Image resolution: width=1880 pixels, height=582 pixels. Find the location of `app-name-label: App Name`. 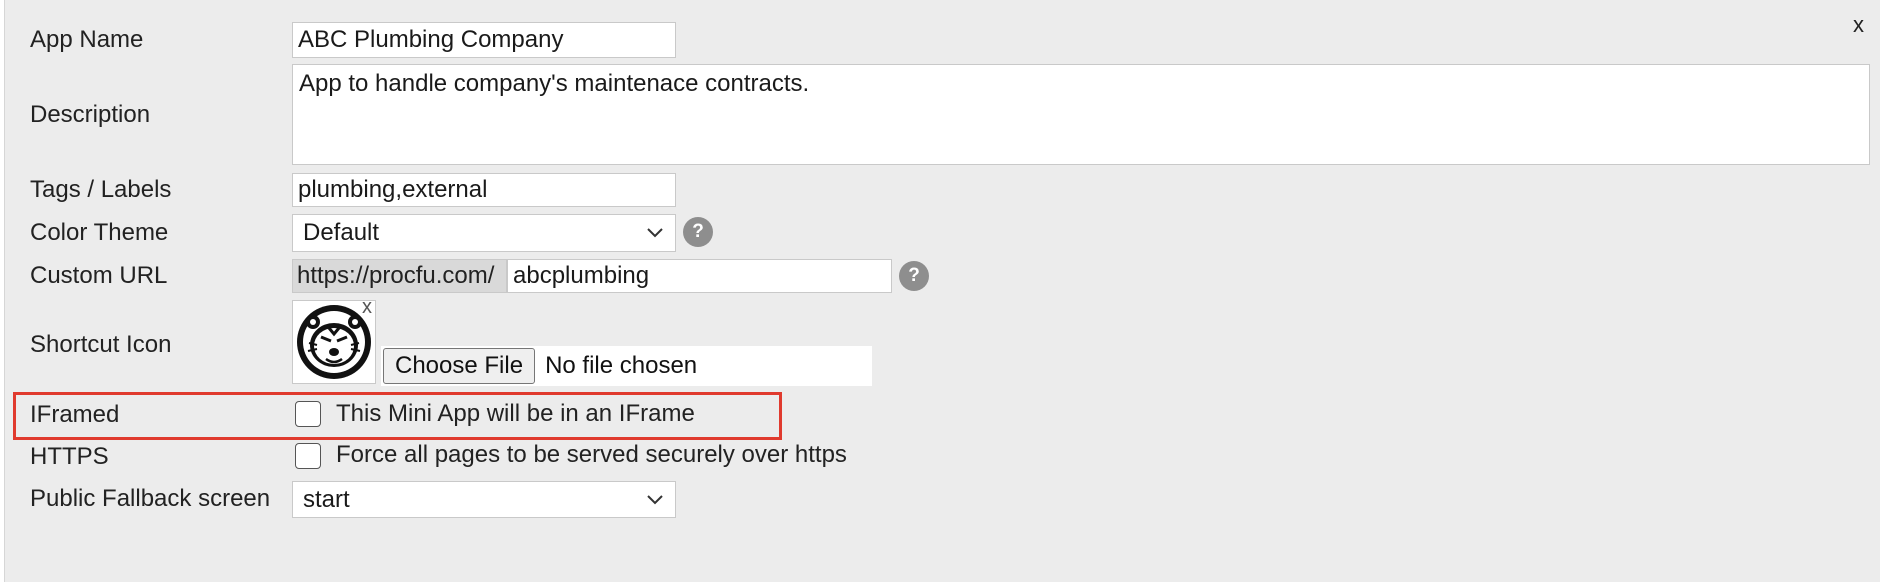

app-name-label: App Name is located at coordinates (87, 39).